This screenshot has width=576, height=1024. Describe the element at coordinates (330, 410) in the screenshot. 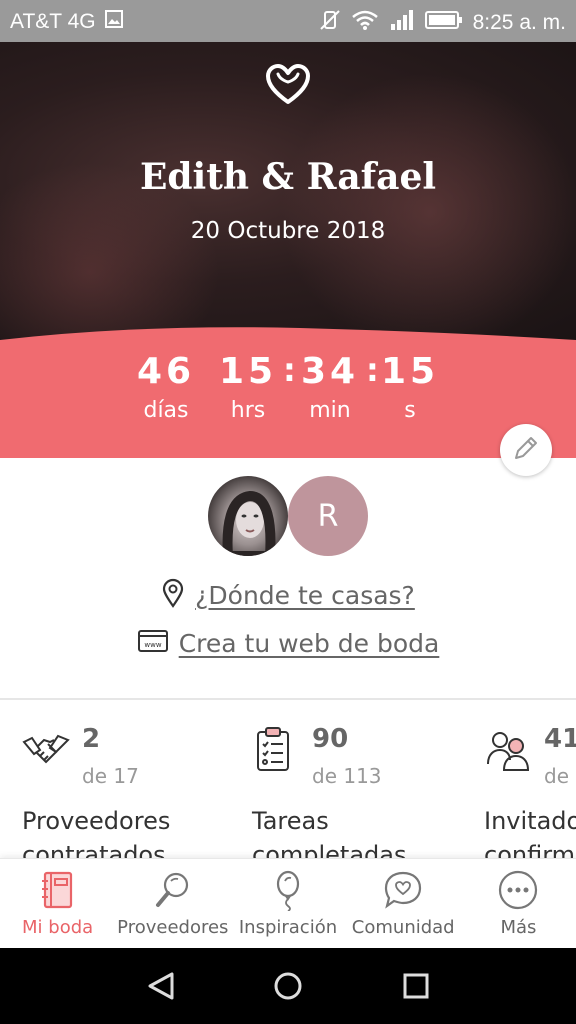

I see `minutes-label: min` at that location.